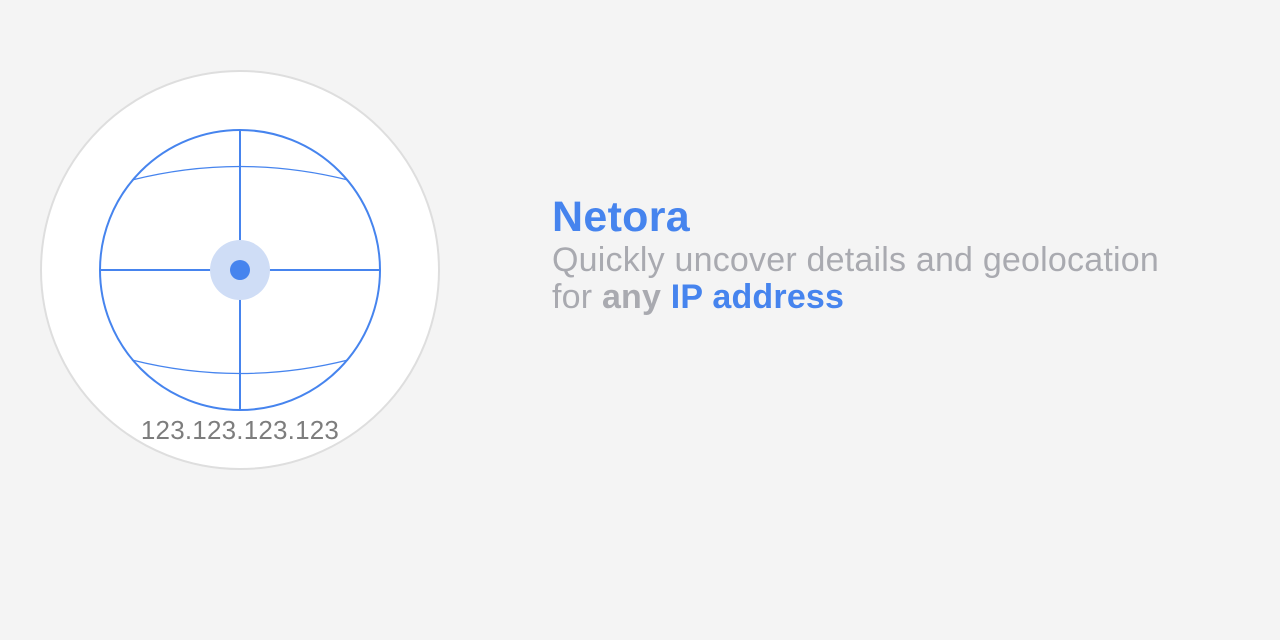 The width and height of the screenshot is (1280, 640). Describe the element at coordinates (757, 297) in the screenshot. I see `tagline-highlight: IP address` at that location.